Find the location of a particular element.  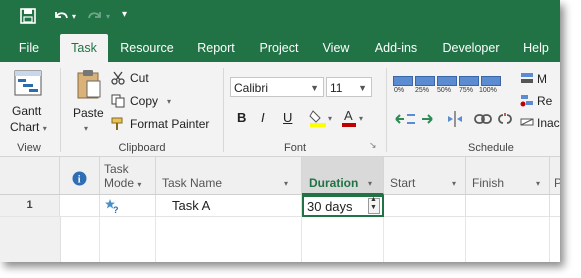

paste-label: Paste is located at coordinates (88, 113).